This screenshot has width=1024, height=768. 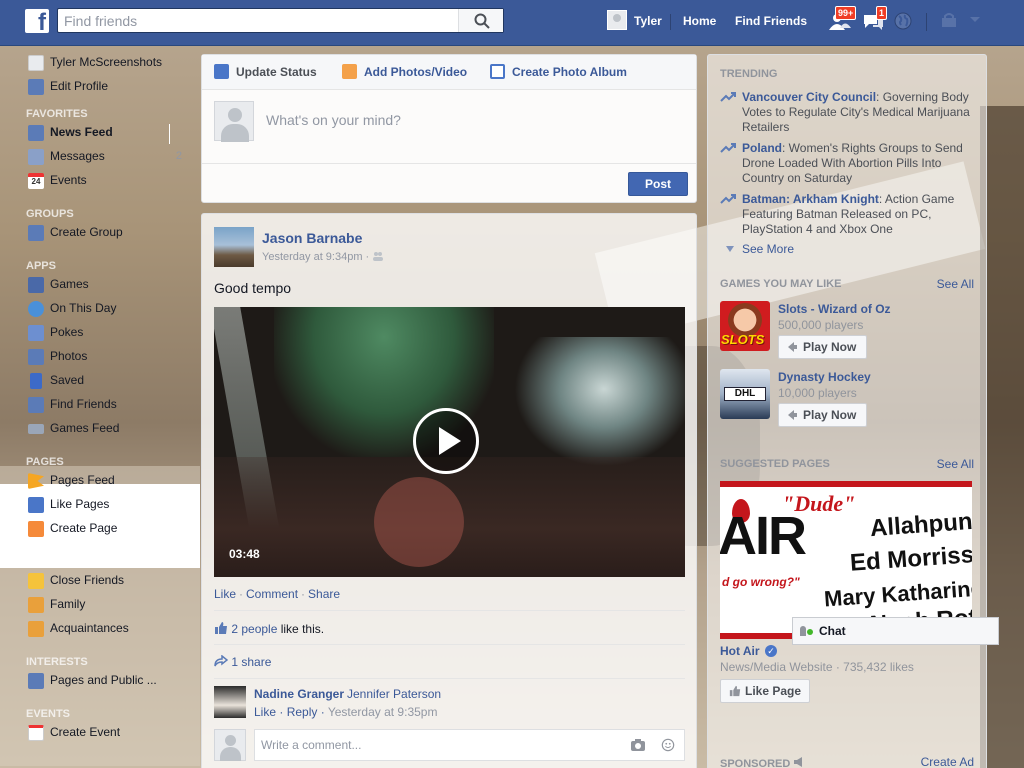 I want to click on sidebar-item-games: Games, so click(x=103, y=286).